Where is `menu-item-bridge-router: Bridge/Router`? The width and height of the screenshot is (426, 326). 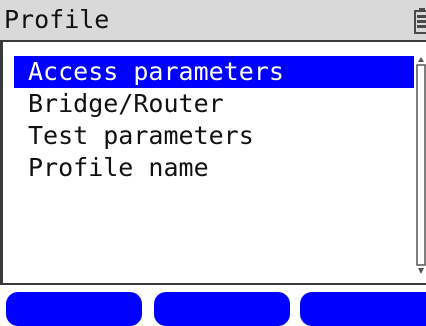
menu-item-bridge-router: Bridge/Router is located at coordinates (214, 104).